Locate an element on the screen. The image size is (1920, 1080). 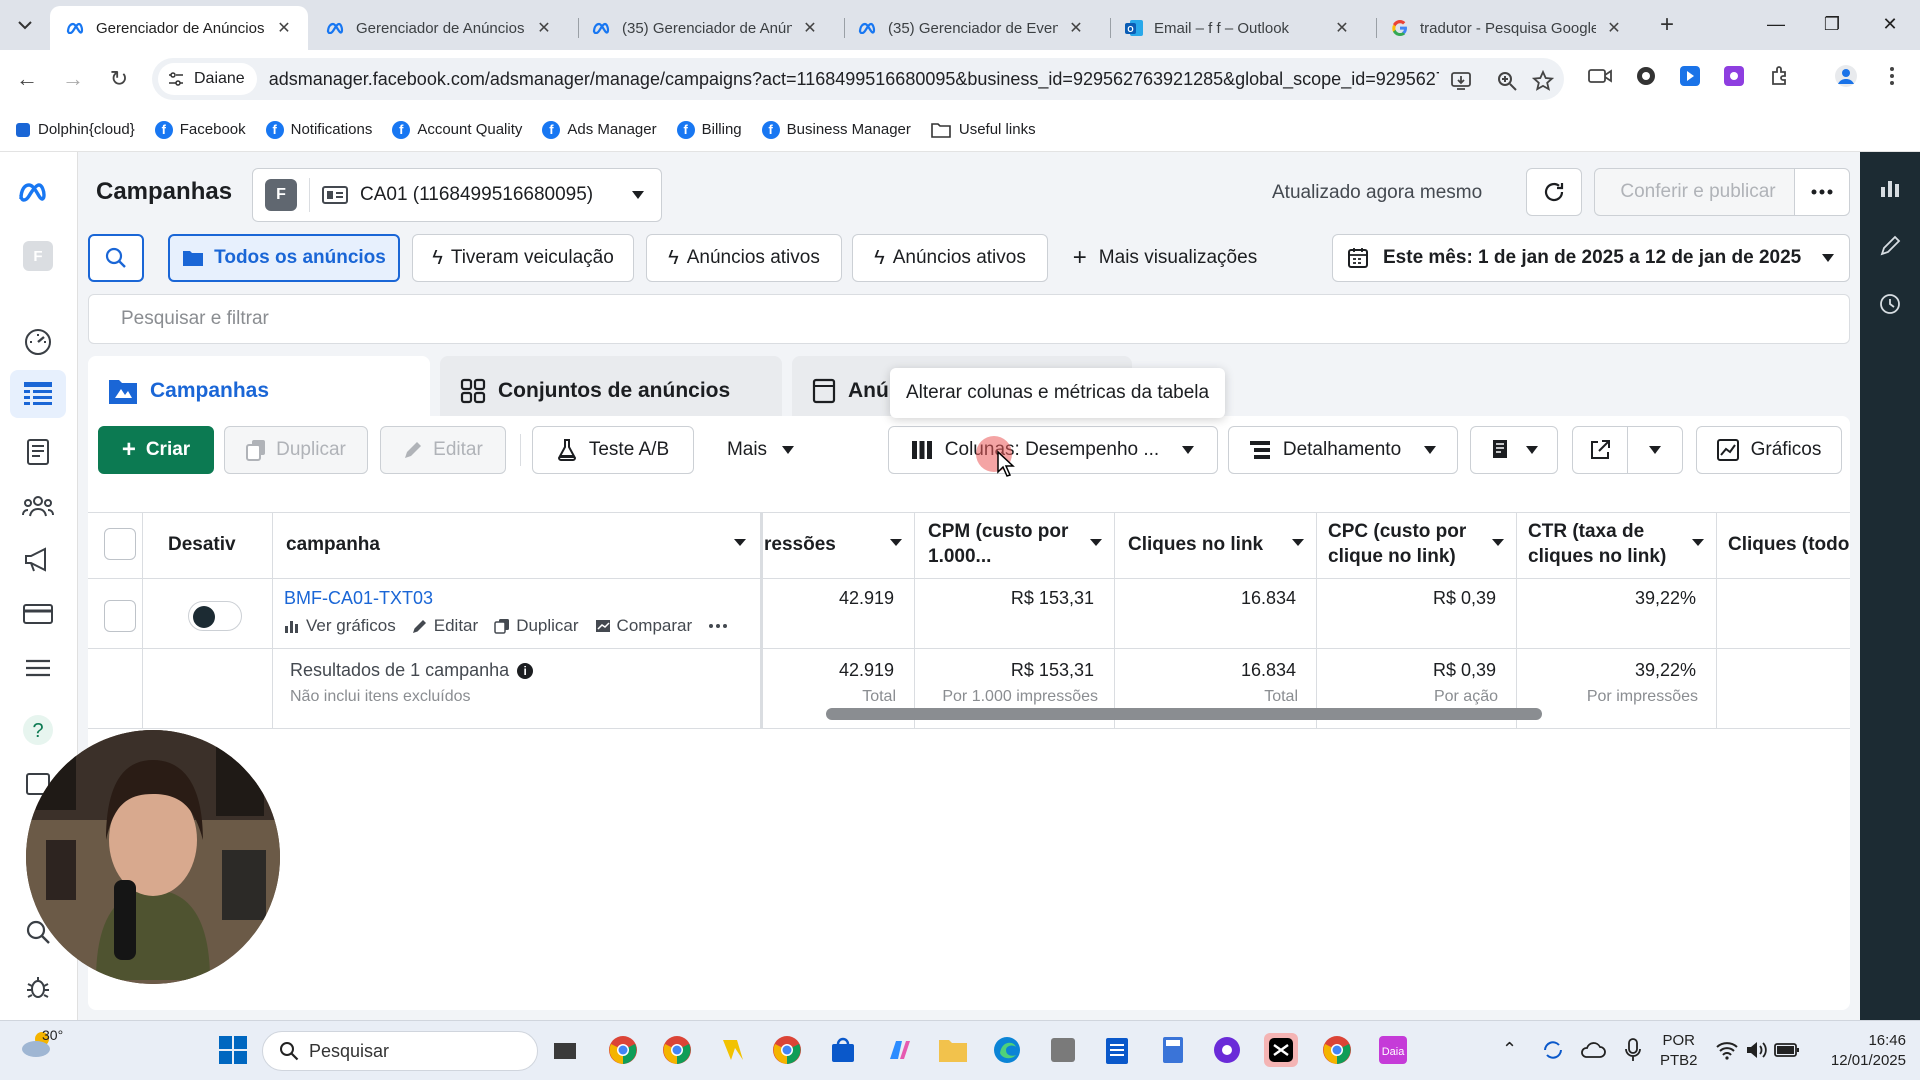
chrome-icon is located at coordinates (787, 1050).